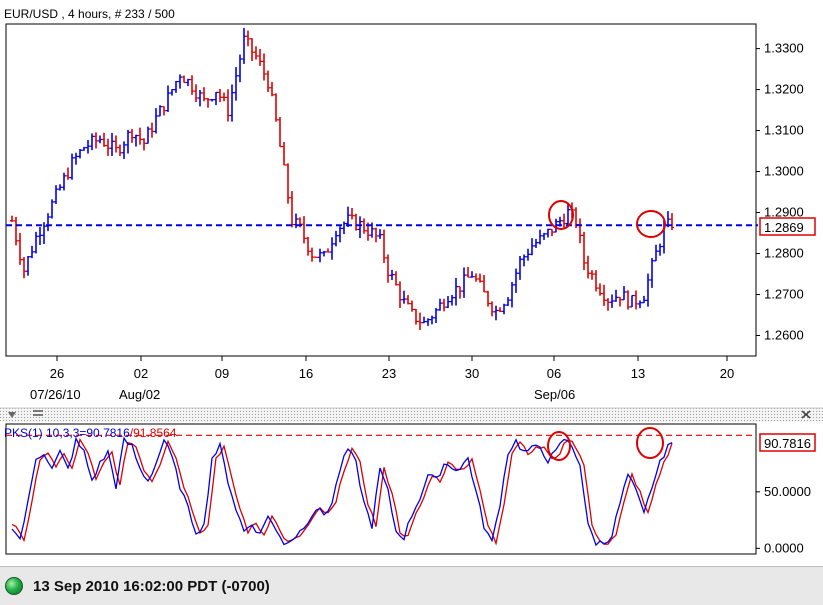 This screenshot has width=823, height=605. I want to click on chart-title: EUR/USD , 4 hours, # 233 / 500, so click(89, 14).